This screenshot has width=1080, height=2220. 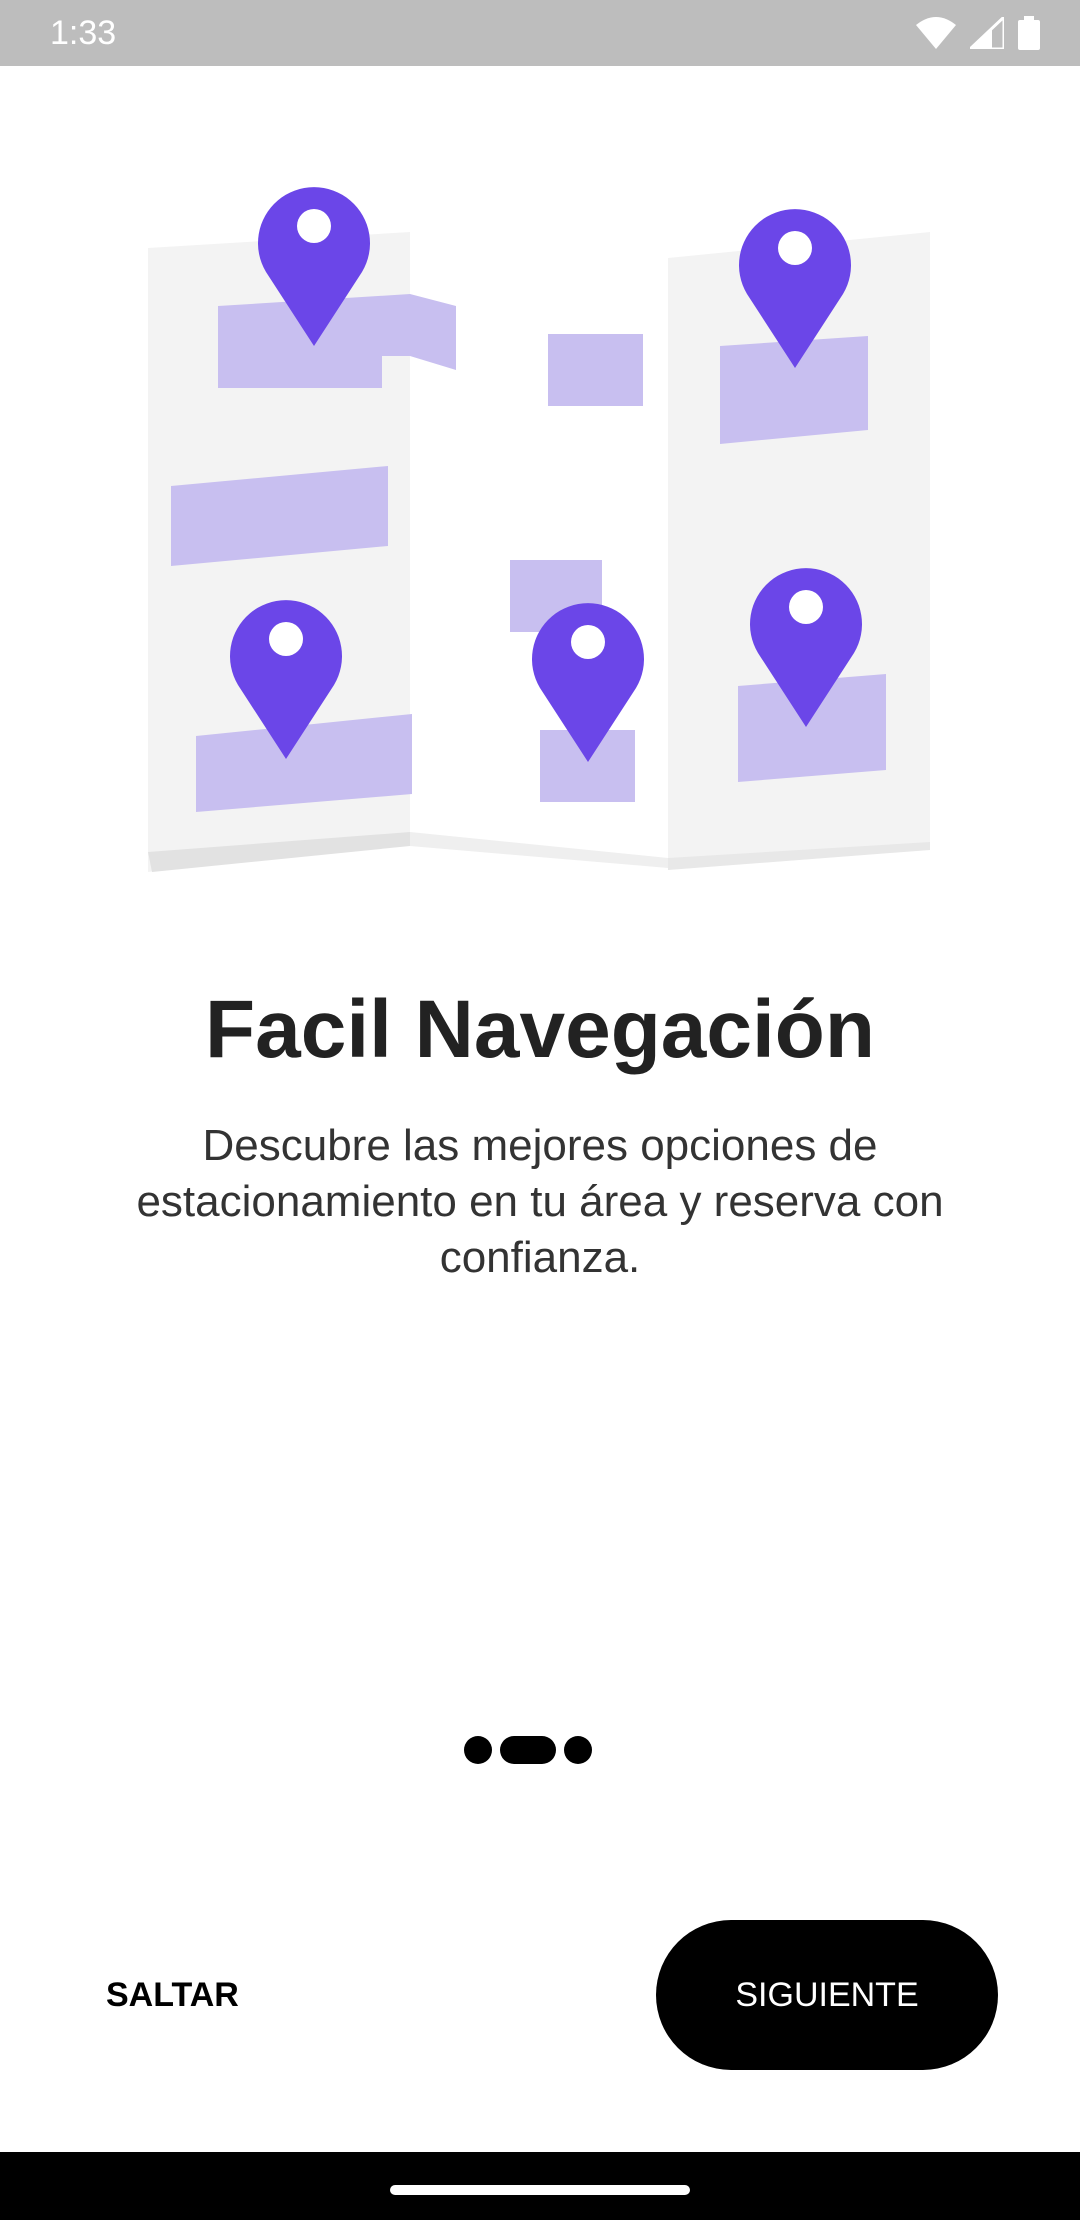 What do you see at coordinates (987, 33) in the screenshot?
I see `signal-icon` at bounding box center [987, 33].